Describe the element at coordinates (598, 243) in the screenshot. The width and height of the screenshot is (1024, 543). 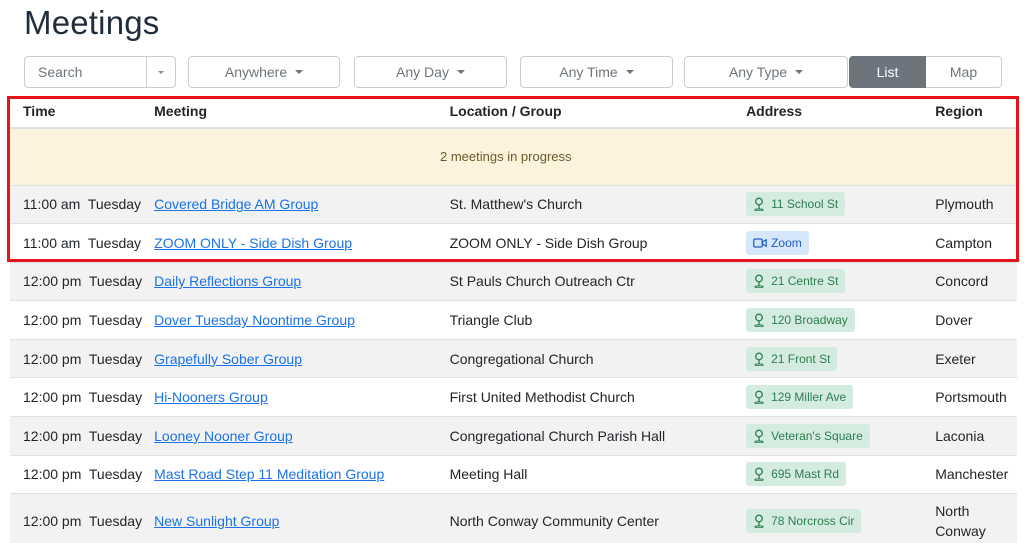
I see `meeting-location: ZOOM ONLY - Side Dish Group` at that location.